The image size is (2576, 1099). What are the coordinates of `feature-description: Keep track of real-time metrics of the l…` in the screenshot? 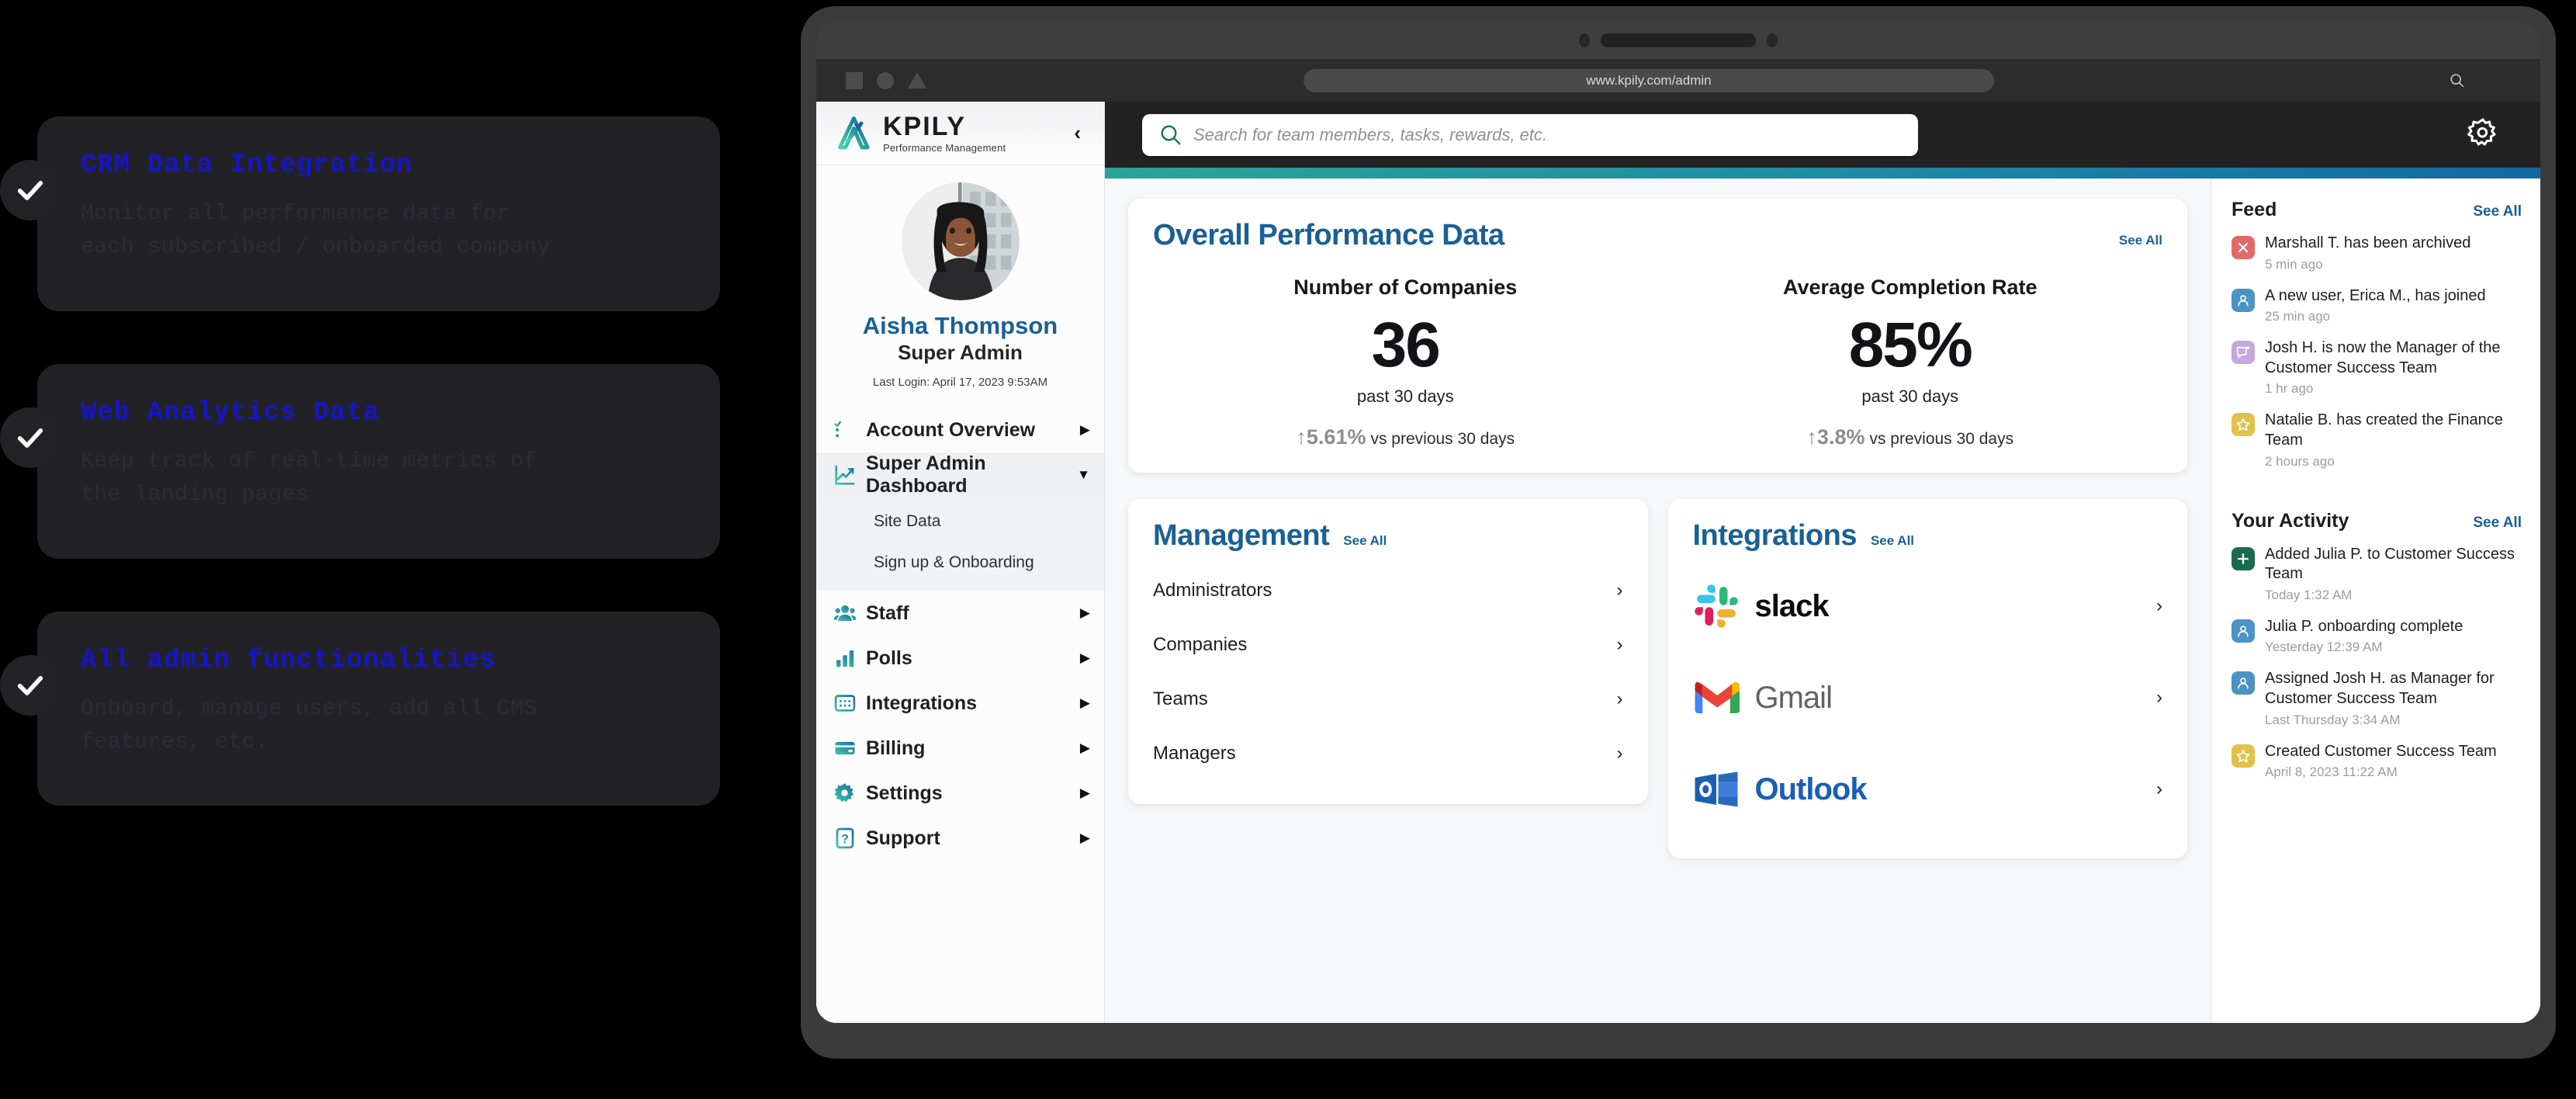 It's located at (309, 478).